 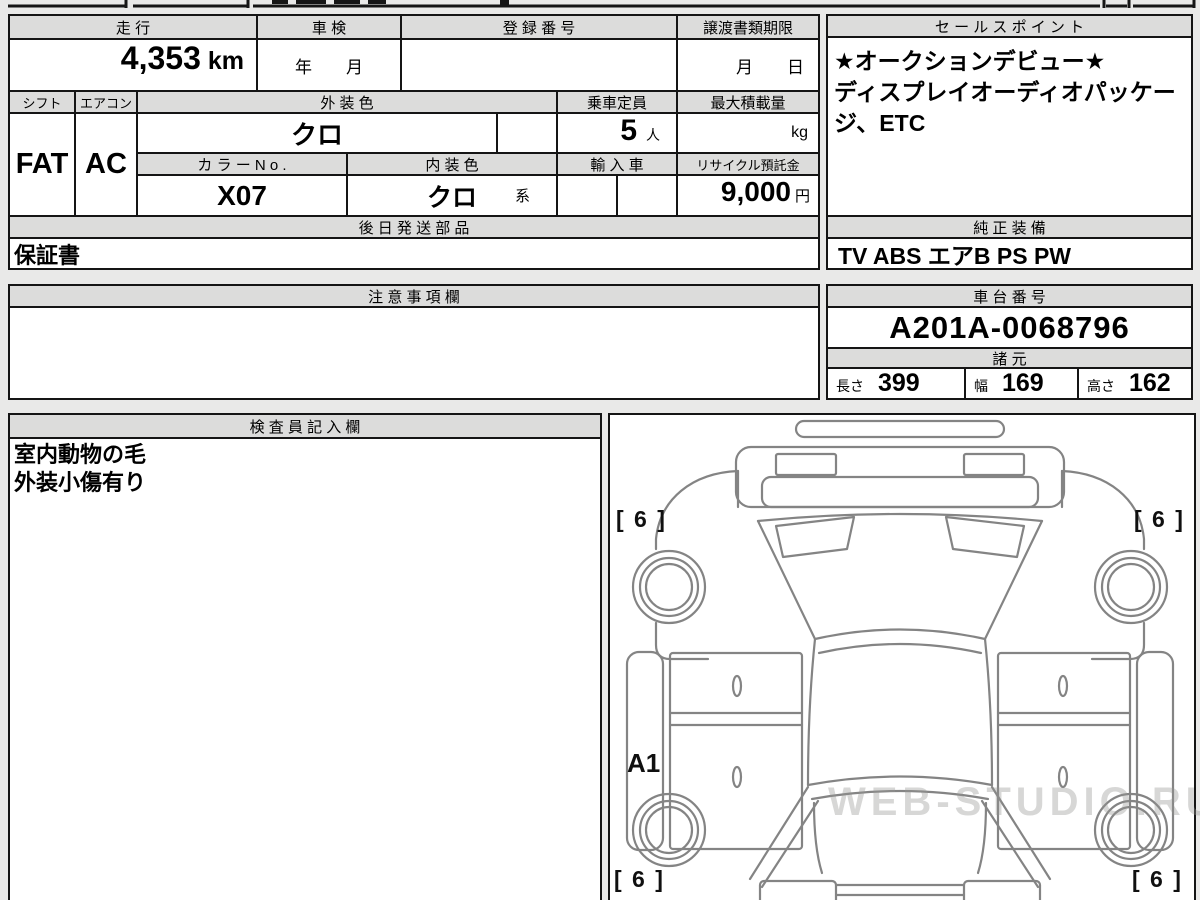 What do you see at coordinates (748, 133) in the screenshot?
I see `max-load-value-cell: kg` at bounding box center [748, 133].